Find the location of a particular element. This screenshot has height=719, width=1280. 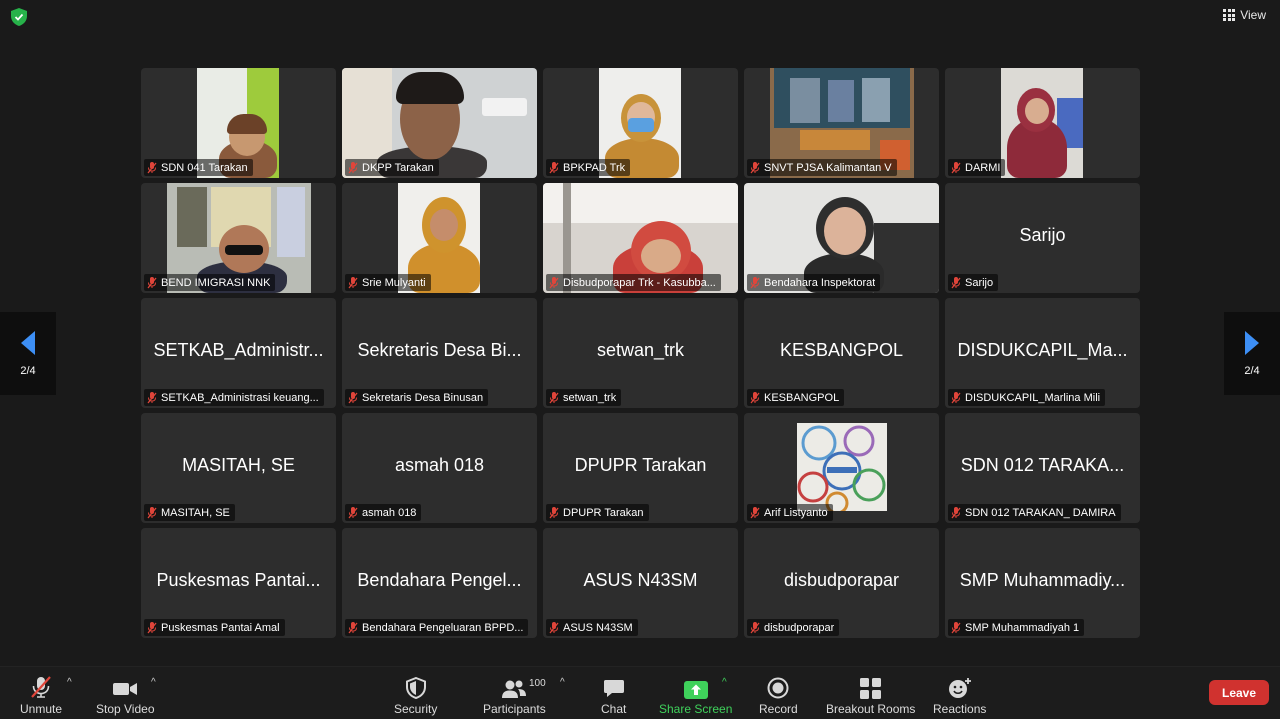

shield-icon is located at coordinates (415, 688).